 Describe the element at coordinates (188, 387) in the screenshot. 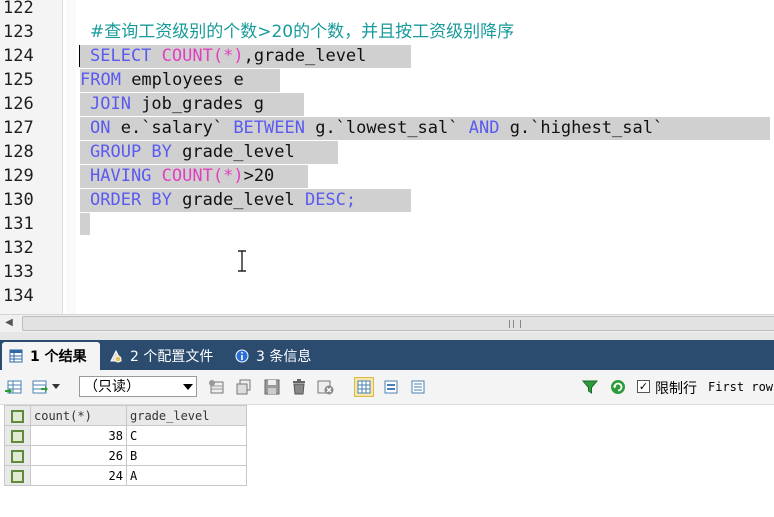

I see `chevron-down-icon` at that location.